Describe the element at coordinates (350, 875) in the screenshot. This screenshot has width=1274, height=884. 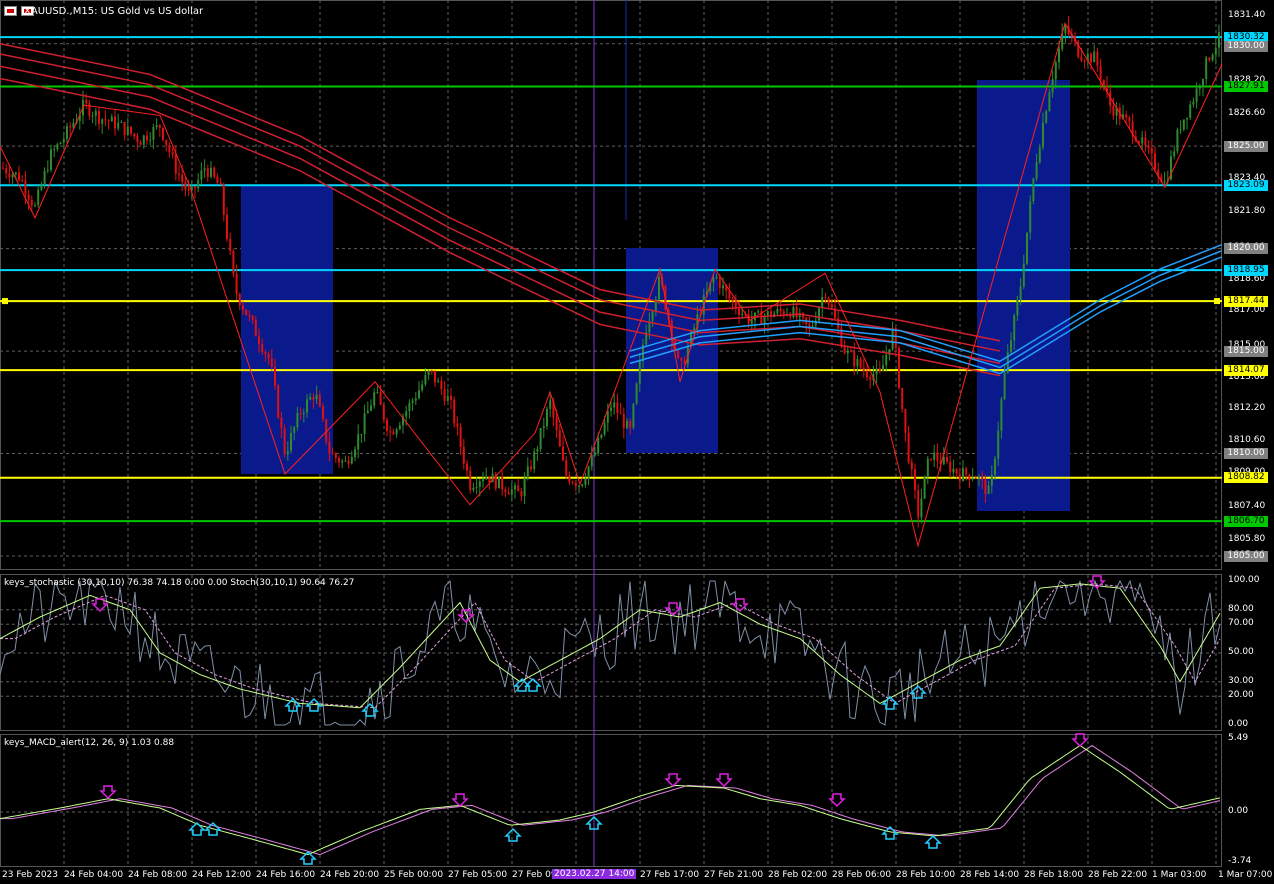
I see `time-tick-label: 24 Feb 20:00` at that location.